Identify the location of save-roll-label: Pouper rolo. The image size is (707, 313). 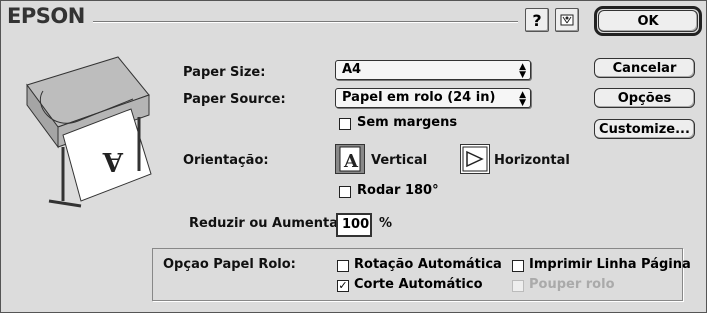
(572, 284).